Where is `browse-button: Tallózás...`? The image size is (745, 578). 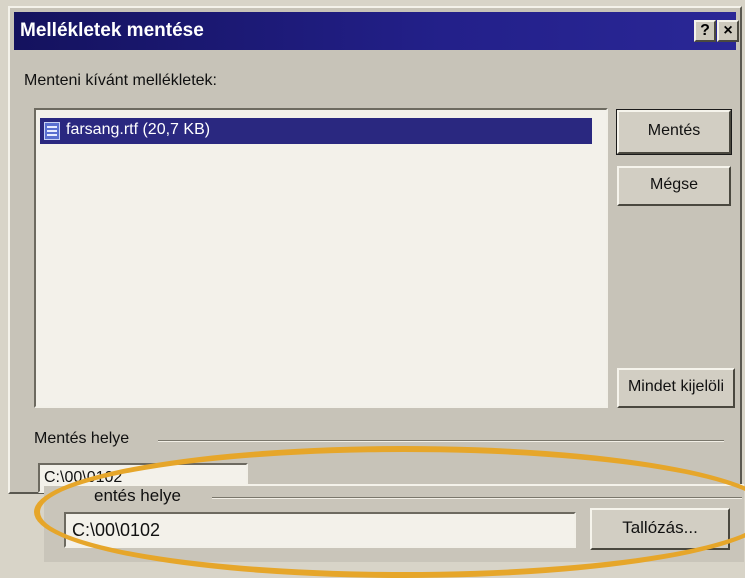
browse-button: Tallózás... is located at coordinates (660, 529).